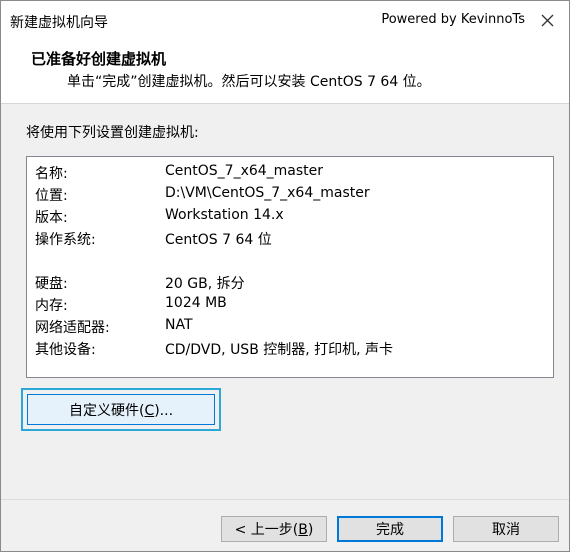  Describe the element at coordinates (65, 240) in the screenshot. I see `setting-label: 操作系统:` at that location.